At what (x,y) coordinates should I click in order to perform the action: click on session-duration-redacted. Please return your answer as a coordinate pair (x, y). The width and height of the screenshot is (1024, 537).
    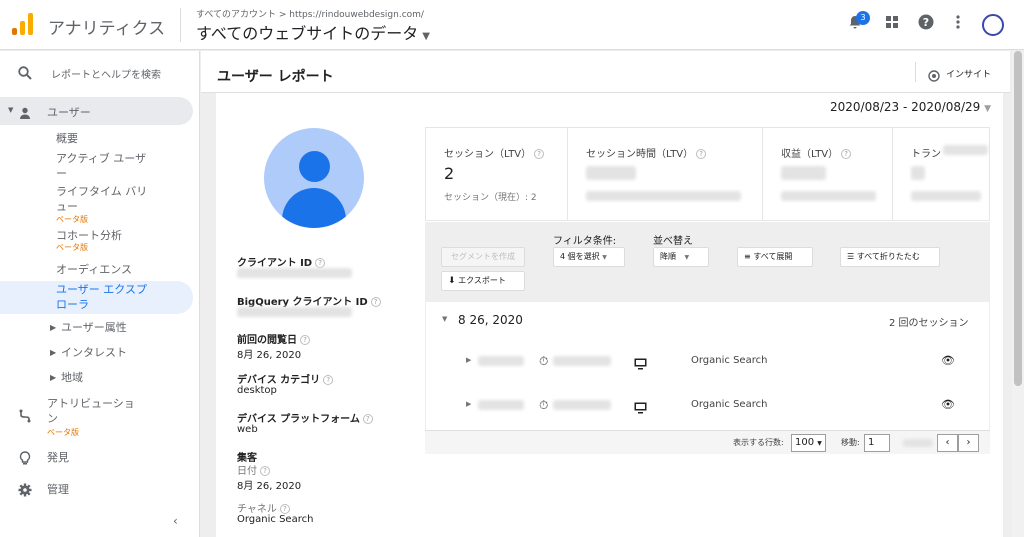
    Looking at the image, I should click on (582, 361).